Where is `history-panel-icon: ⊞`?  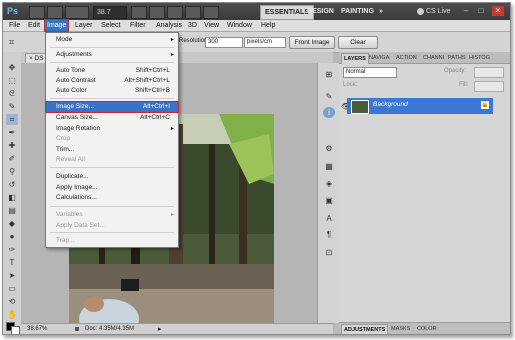
history-panel-icon: ⊞ is located at coordinates (329, 74).